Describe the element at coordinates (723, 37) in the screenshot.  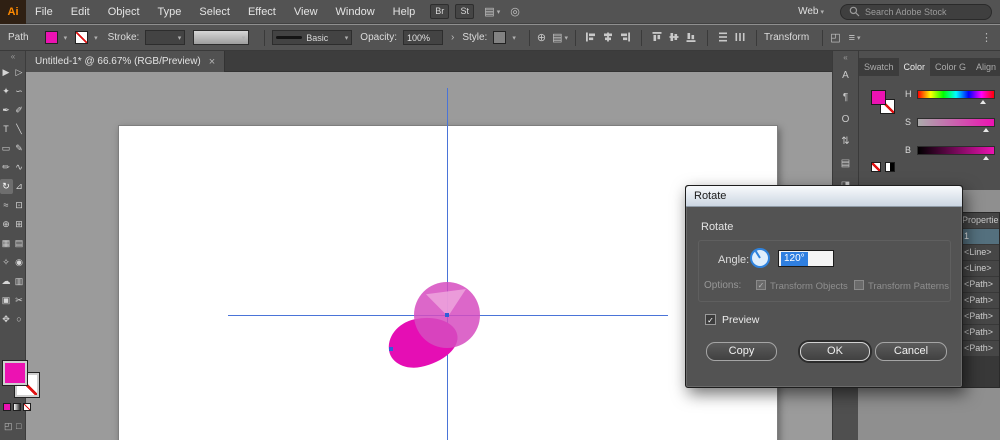
I see `distribute-vertical-icon` at that location.